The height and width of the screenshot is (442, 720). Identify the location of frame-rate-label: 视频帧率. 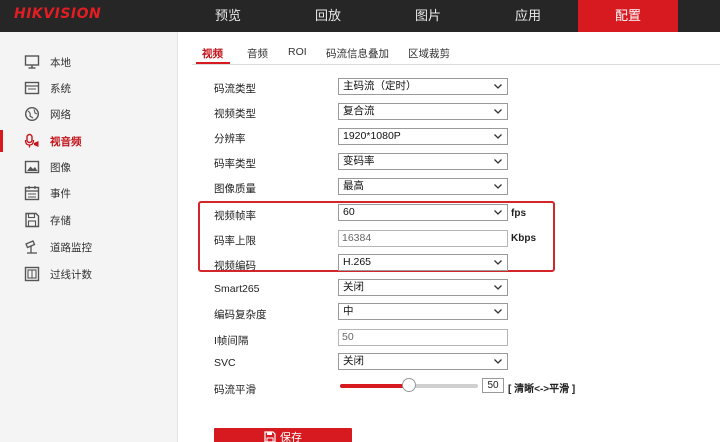
(235, 216).